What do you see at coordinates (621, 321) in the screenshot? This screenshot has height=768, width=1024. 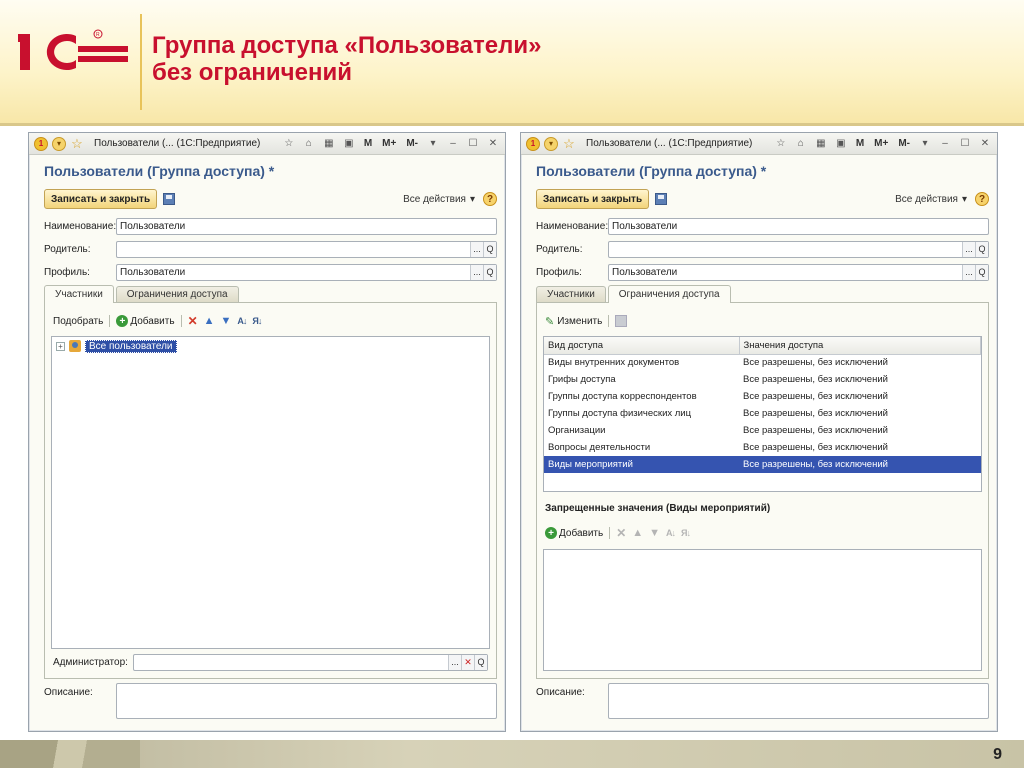 I see `list-settings-icon` at bounding box center [621, 321].